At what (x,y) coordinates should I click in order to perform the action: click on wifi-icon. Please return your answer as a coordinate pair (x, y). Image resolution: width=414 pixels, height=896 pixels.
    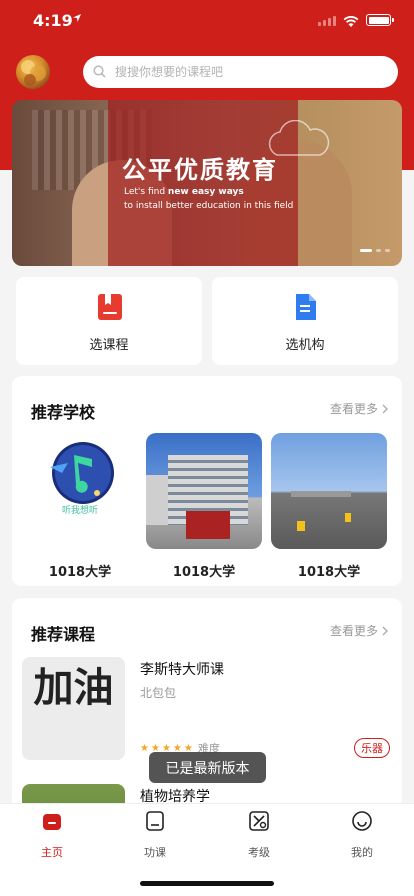
    Looking at the image, I should click on (351, 22).